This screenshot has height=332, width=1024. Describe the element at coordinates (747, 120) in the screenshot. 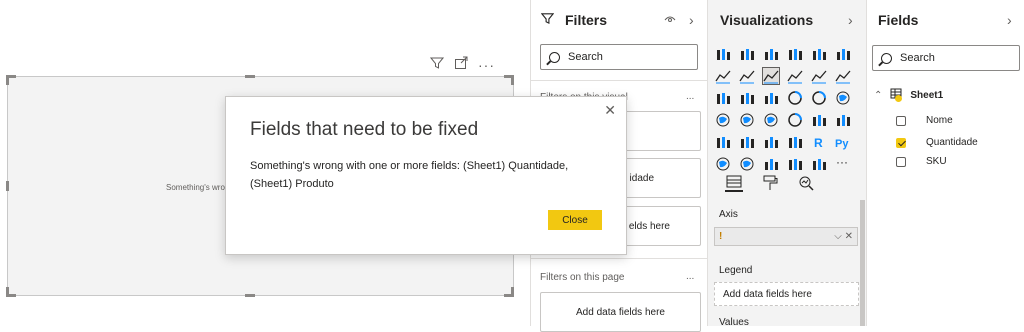

I see `filled-map-icon` at that location.